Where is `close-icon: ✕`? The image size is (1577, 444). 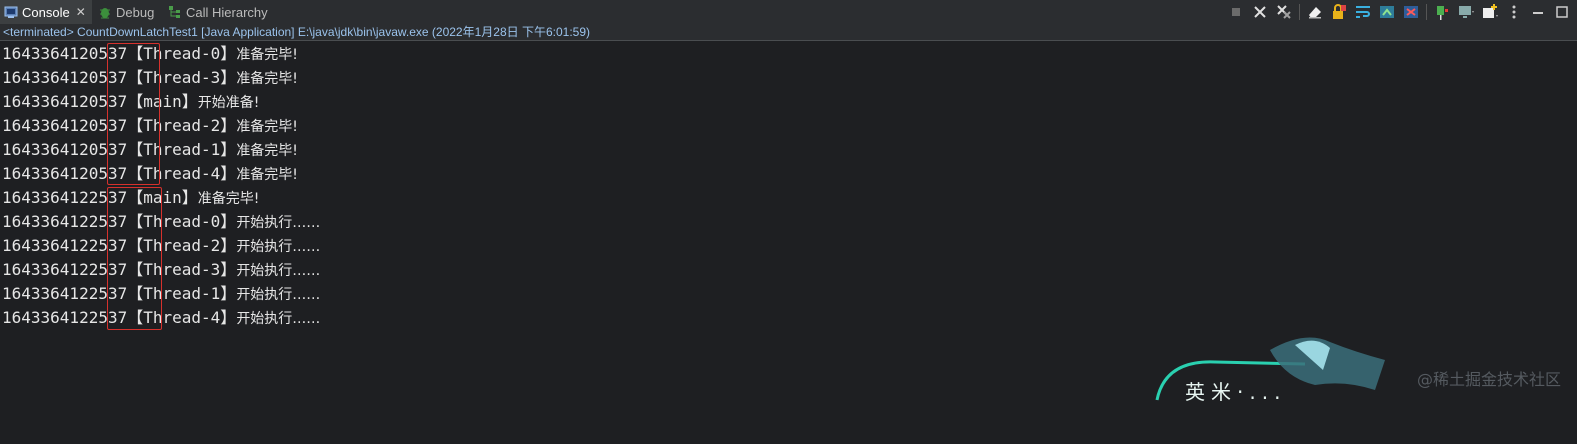
close-icon: ✕ is located at coordinates (81, 12).